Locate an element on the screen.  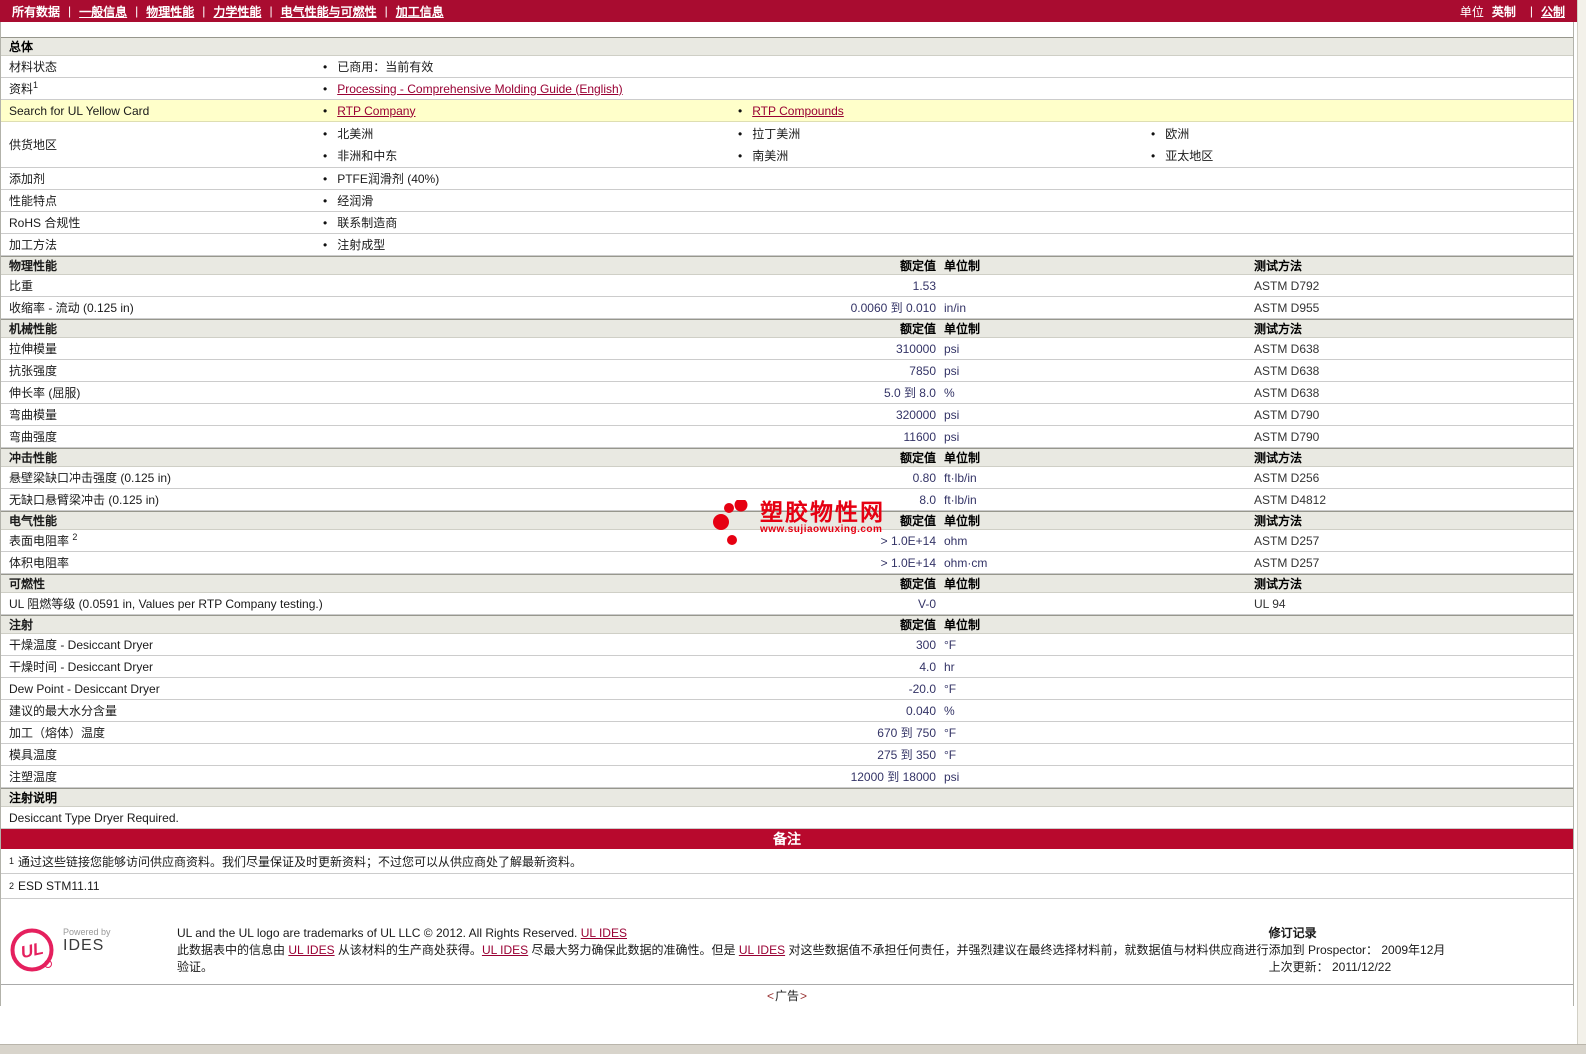
revision-header: 修订记录 is located at coordinates (1292, 933).